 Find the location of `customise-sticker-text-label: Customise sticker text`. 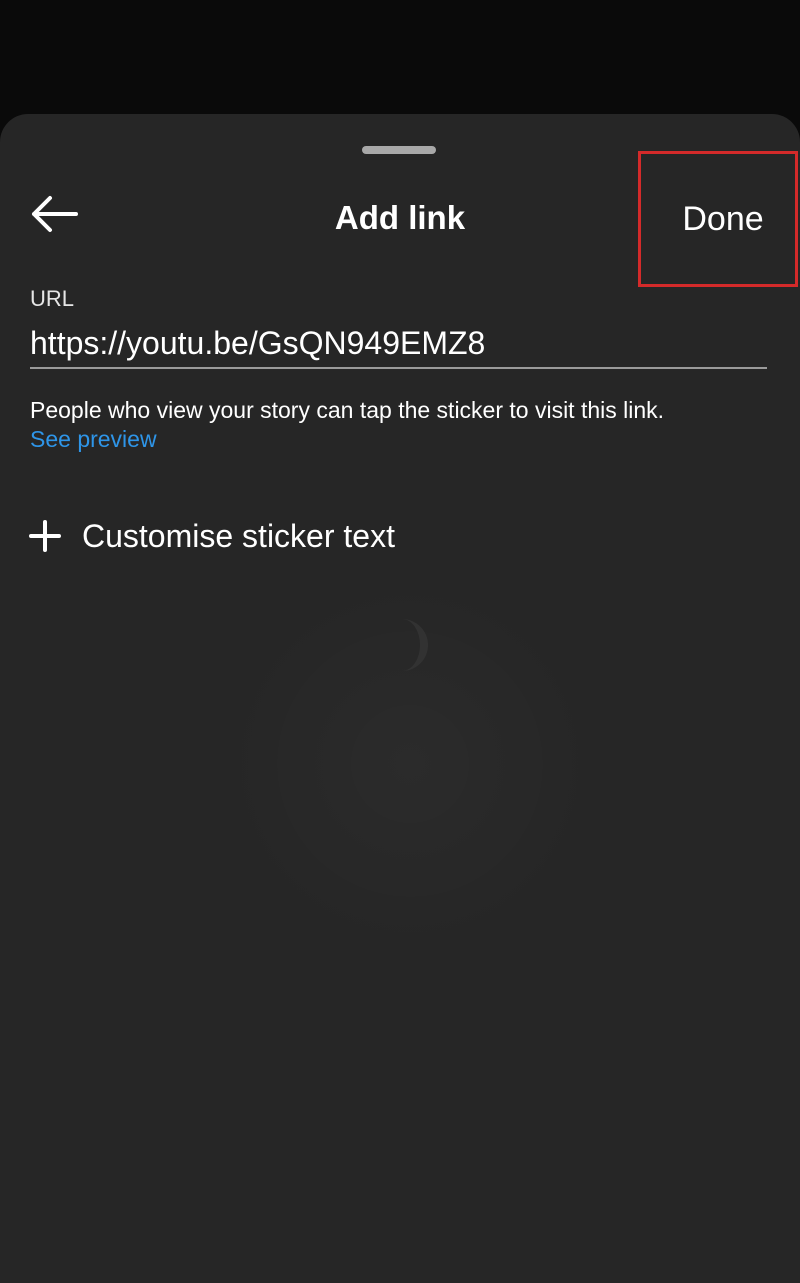

customise-sticker-text-label: Customise sticker text is located at coordinates (238, 536).